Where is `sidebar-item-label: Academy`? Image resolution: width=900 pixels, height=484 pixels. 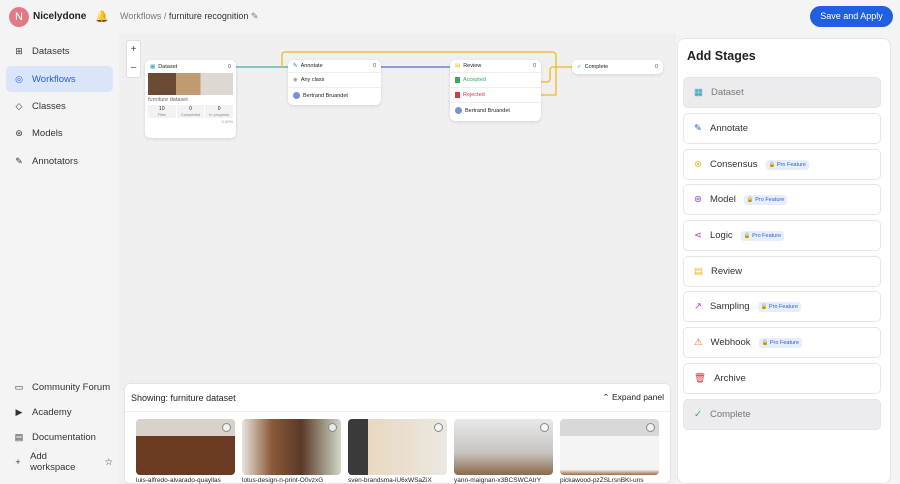
sidebar-item-label: Academy is located at coordinates (52, 412).